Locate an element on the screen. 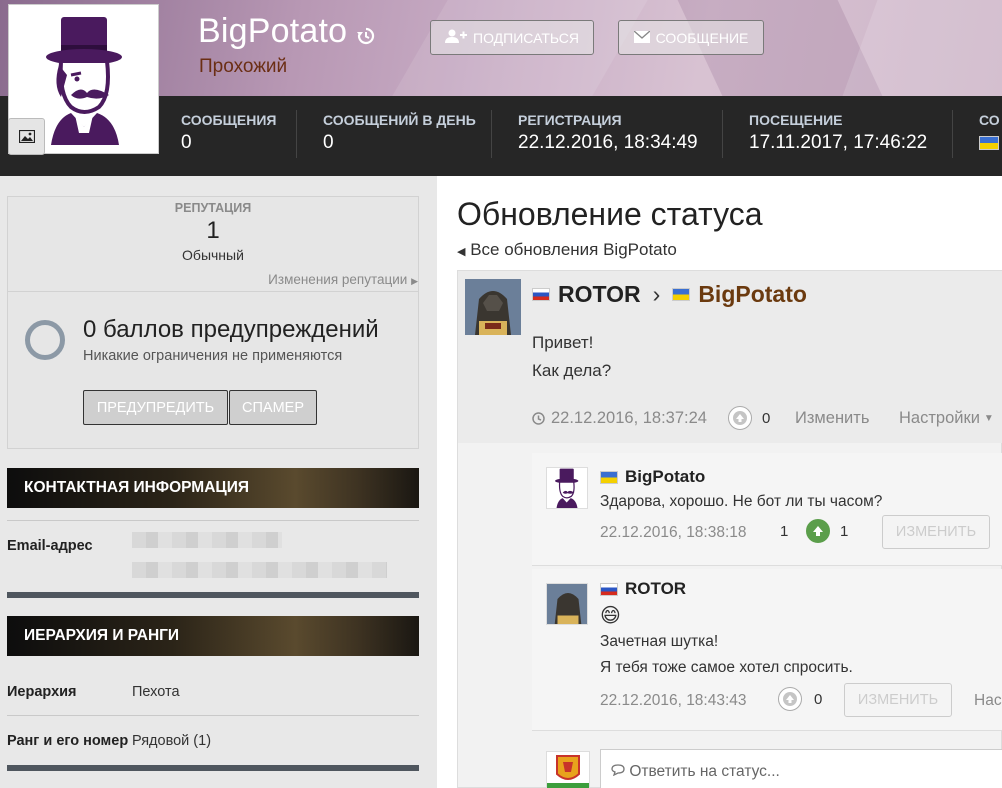 Image resolution: width=1002 pixels, height=788 pixels. profile-username: BigPotato is located at coordinates (273, 31).